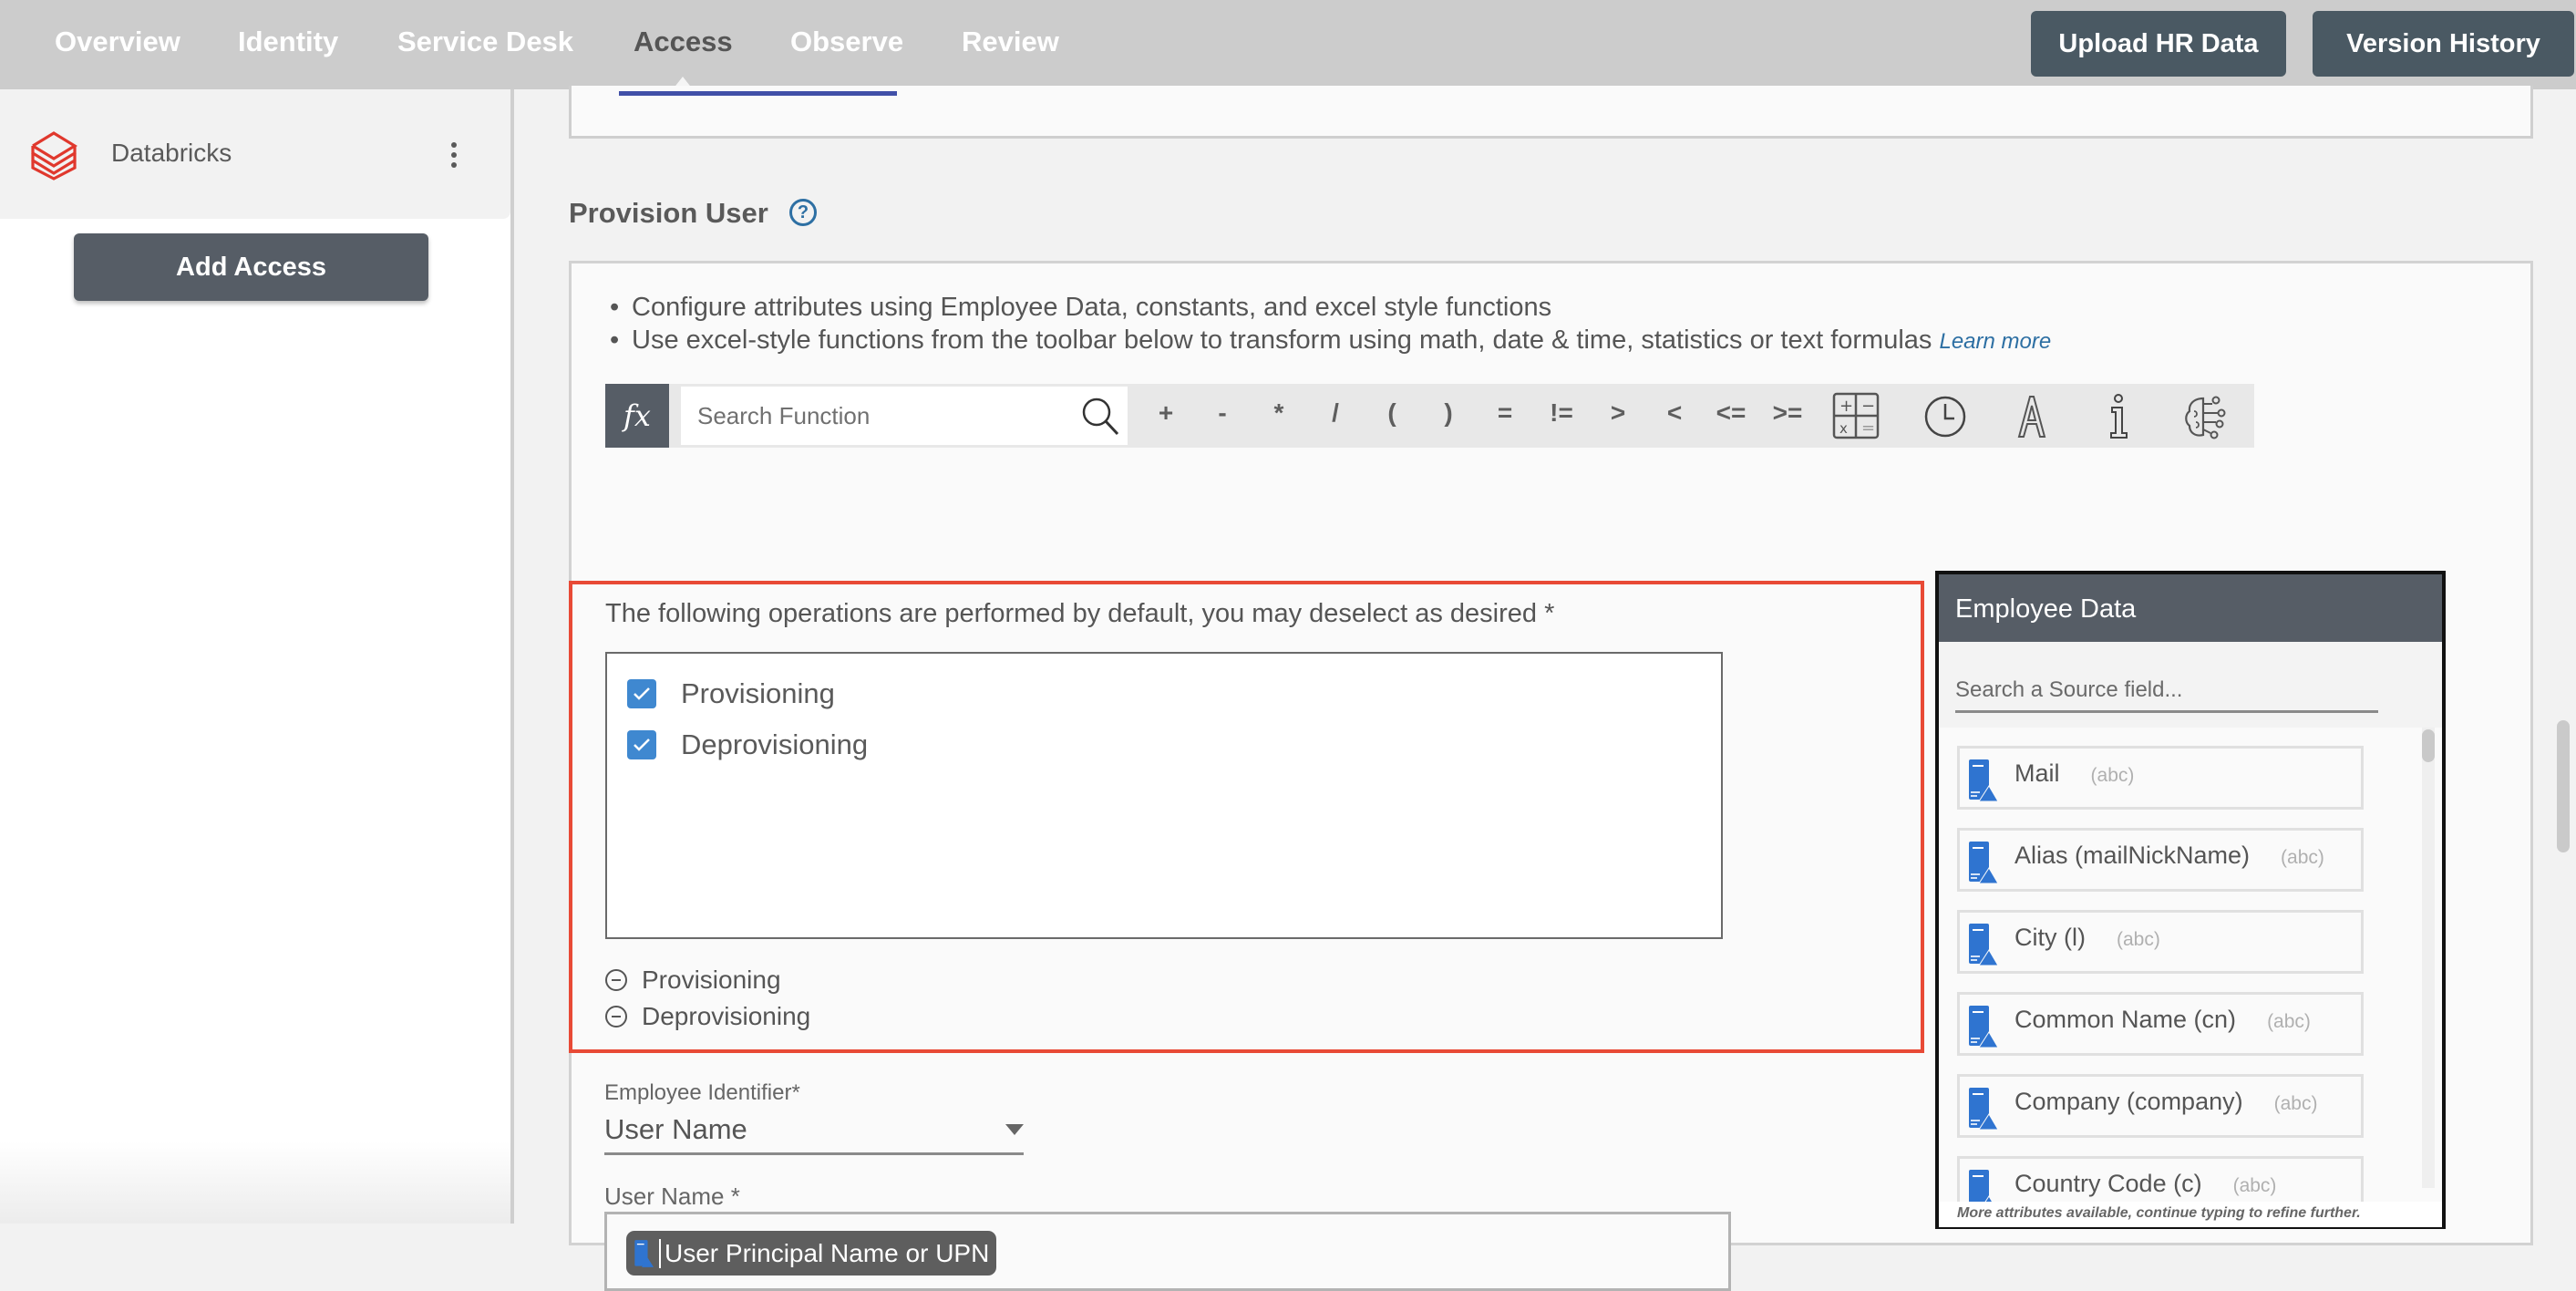  I want to click on operator-equals: =, so click(1505, 413).